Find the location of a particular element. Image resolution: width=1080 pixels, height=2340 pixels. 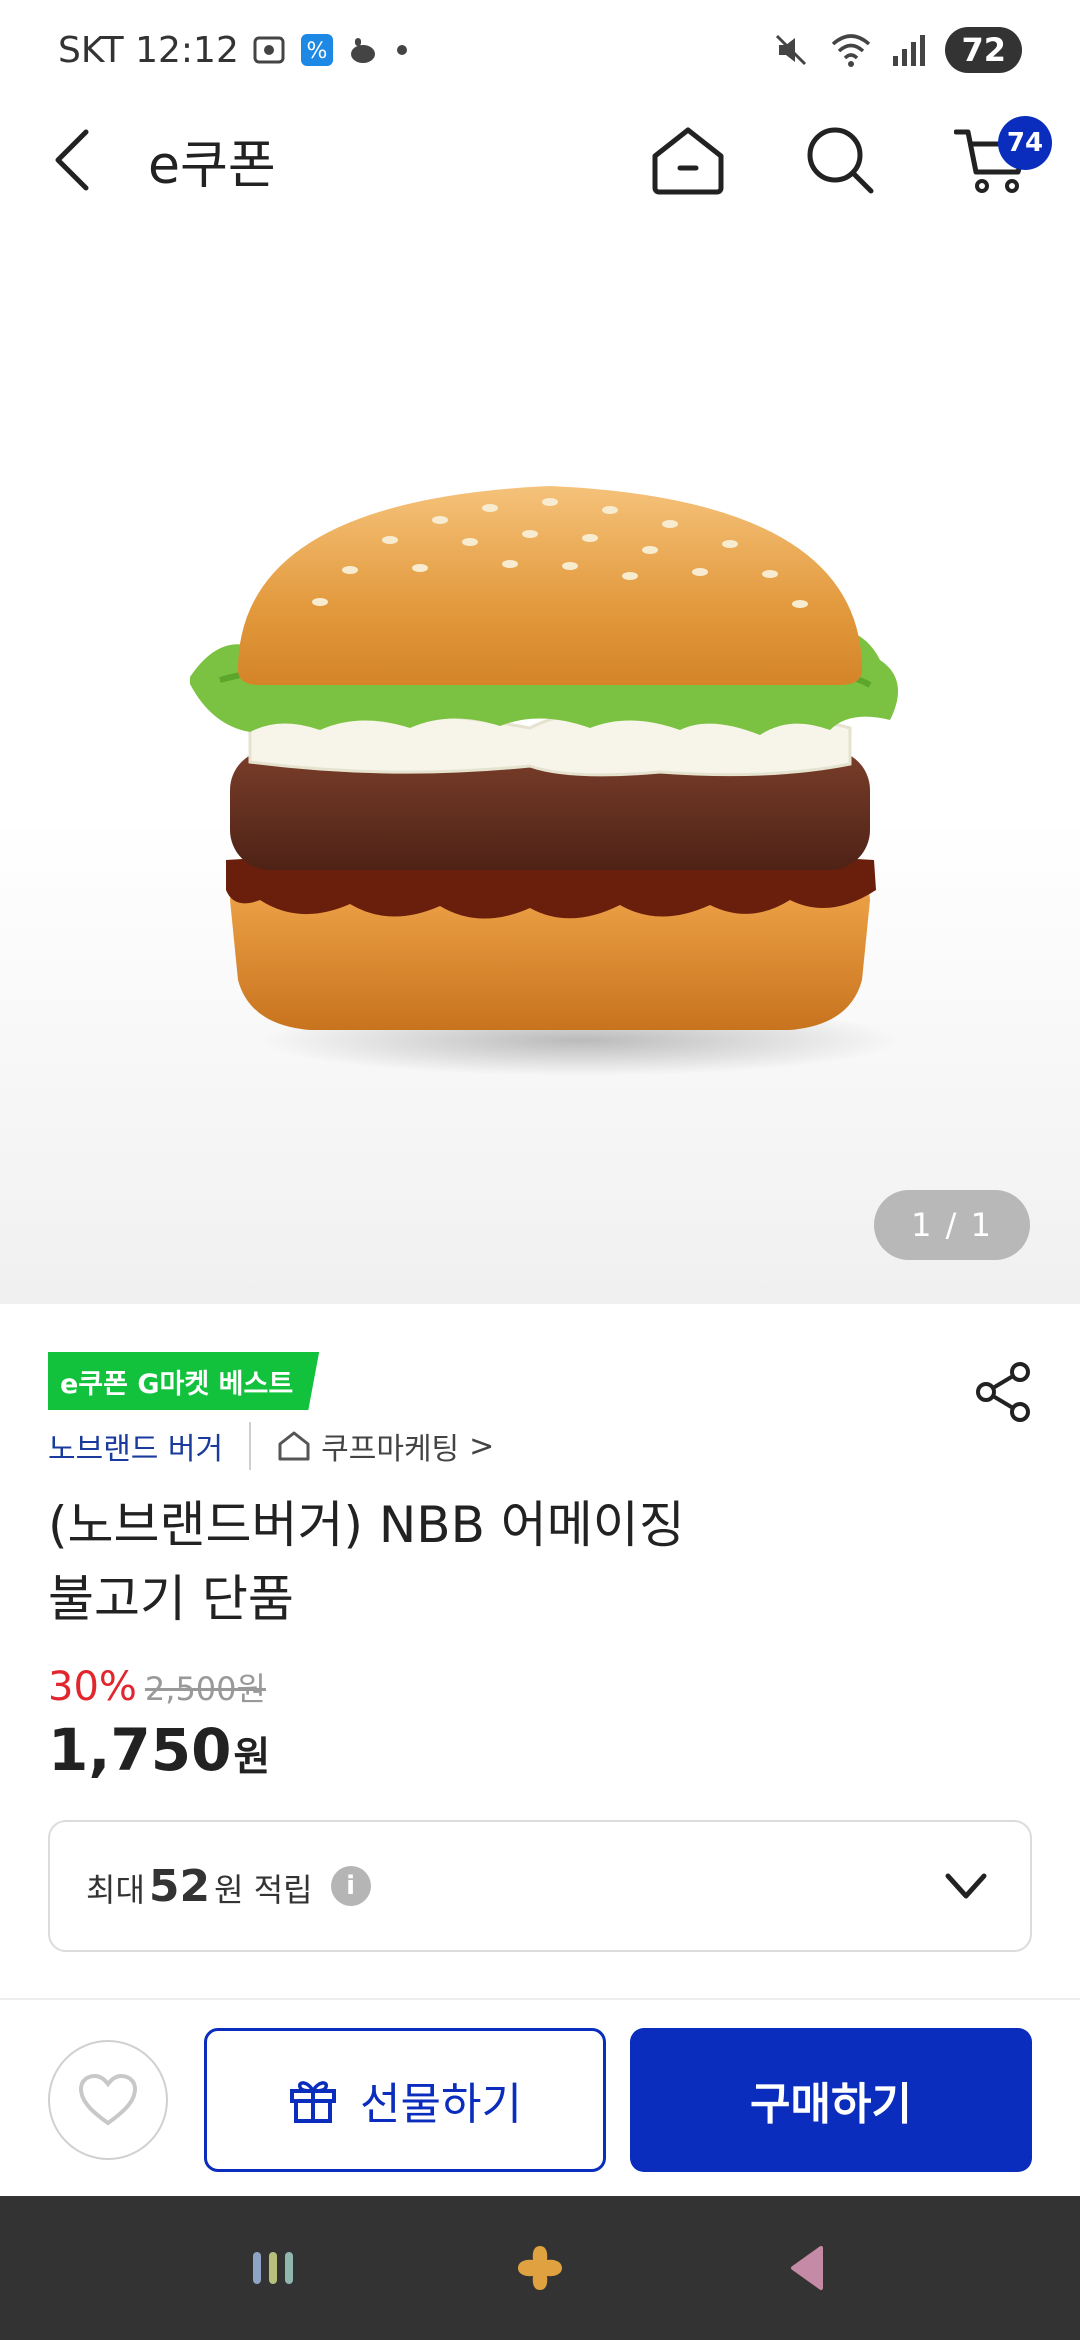

info-icon: i is located at coordinates (350, 1886).